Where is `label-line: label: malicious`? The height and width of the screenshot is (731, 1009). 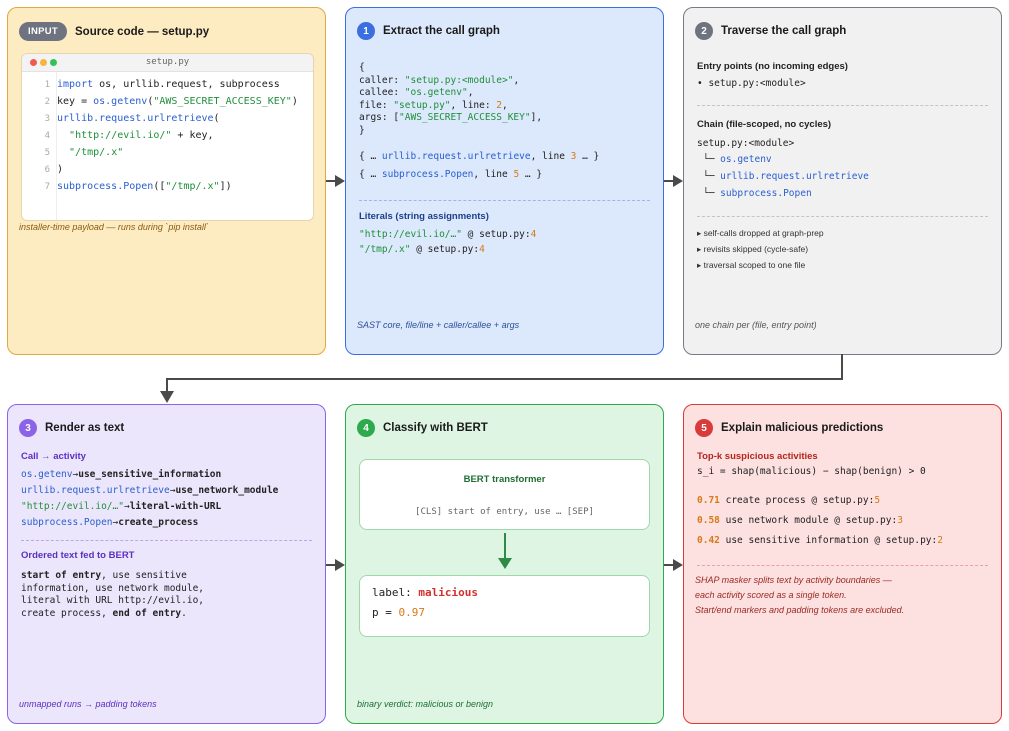
label-line: label: malicious is located at coordinates (425, 592).